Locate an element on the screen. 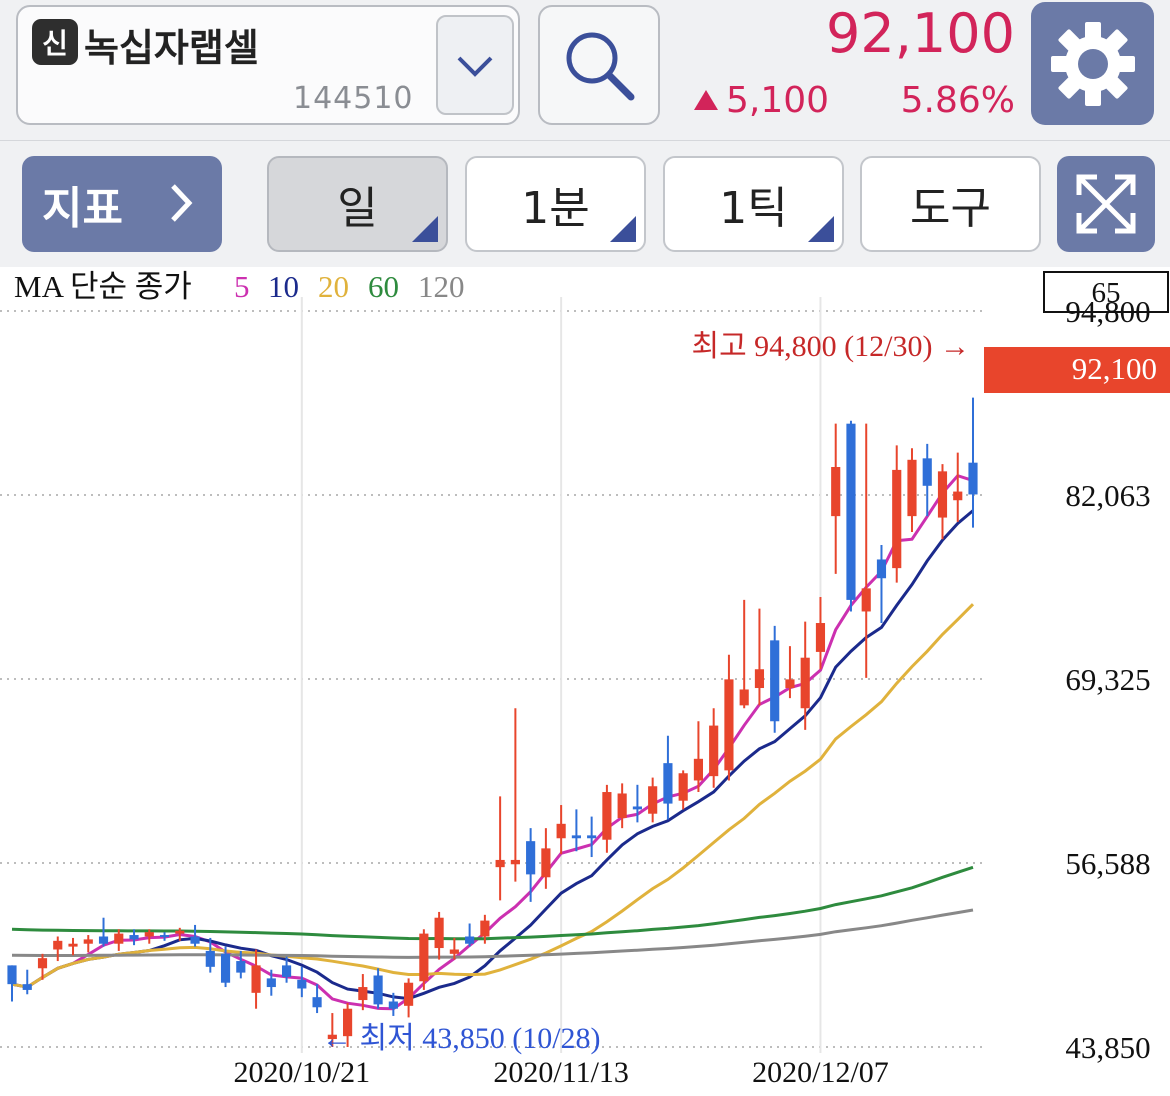 This screenshot has height=1096, width=1170. indicator-button: 지표 is located at coordinates (122, 204).